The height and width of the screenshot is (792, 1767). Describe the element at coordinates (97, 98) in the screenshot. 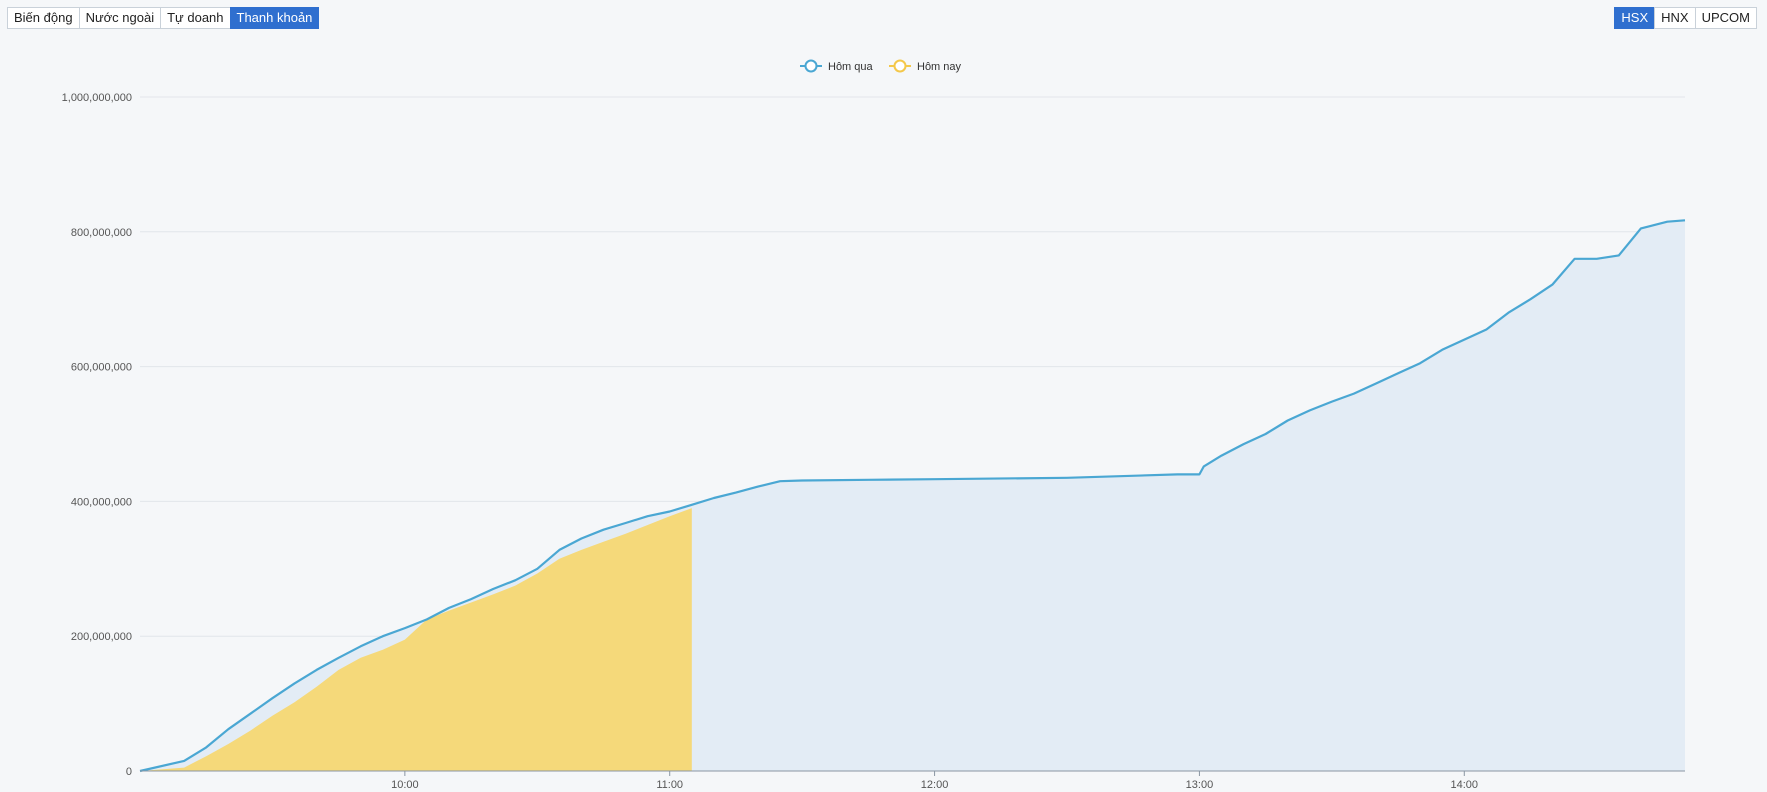

I see `y-tick-label: 1,000,000,000` at that location.